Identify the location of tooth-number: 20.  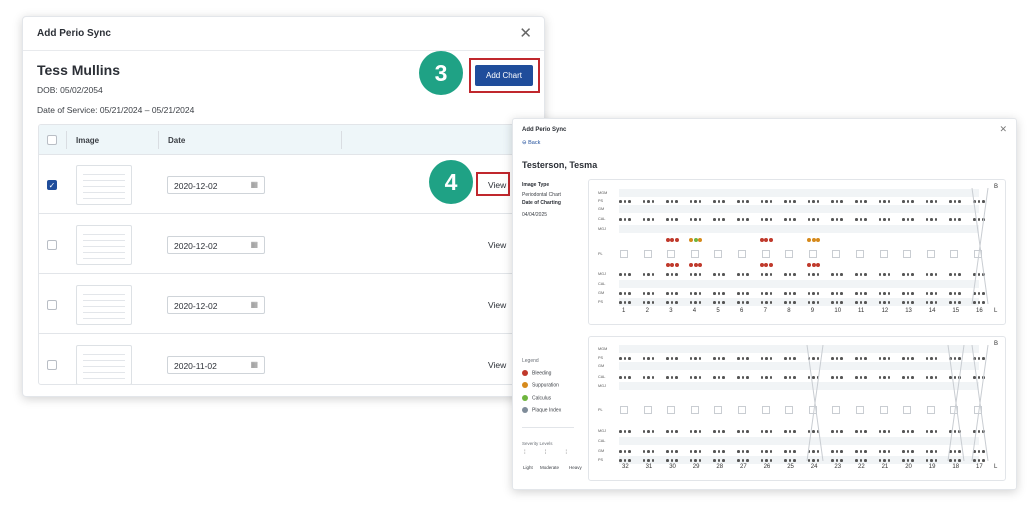
(908, 467).